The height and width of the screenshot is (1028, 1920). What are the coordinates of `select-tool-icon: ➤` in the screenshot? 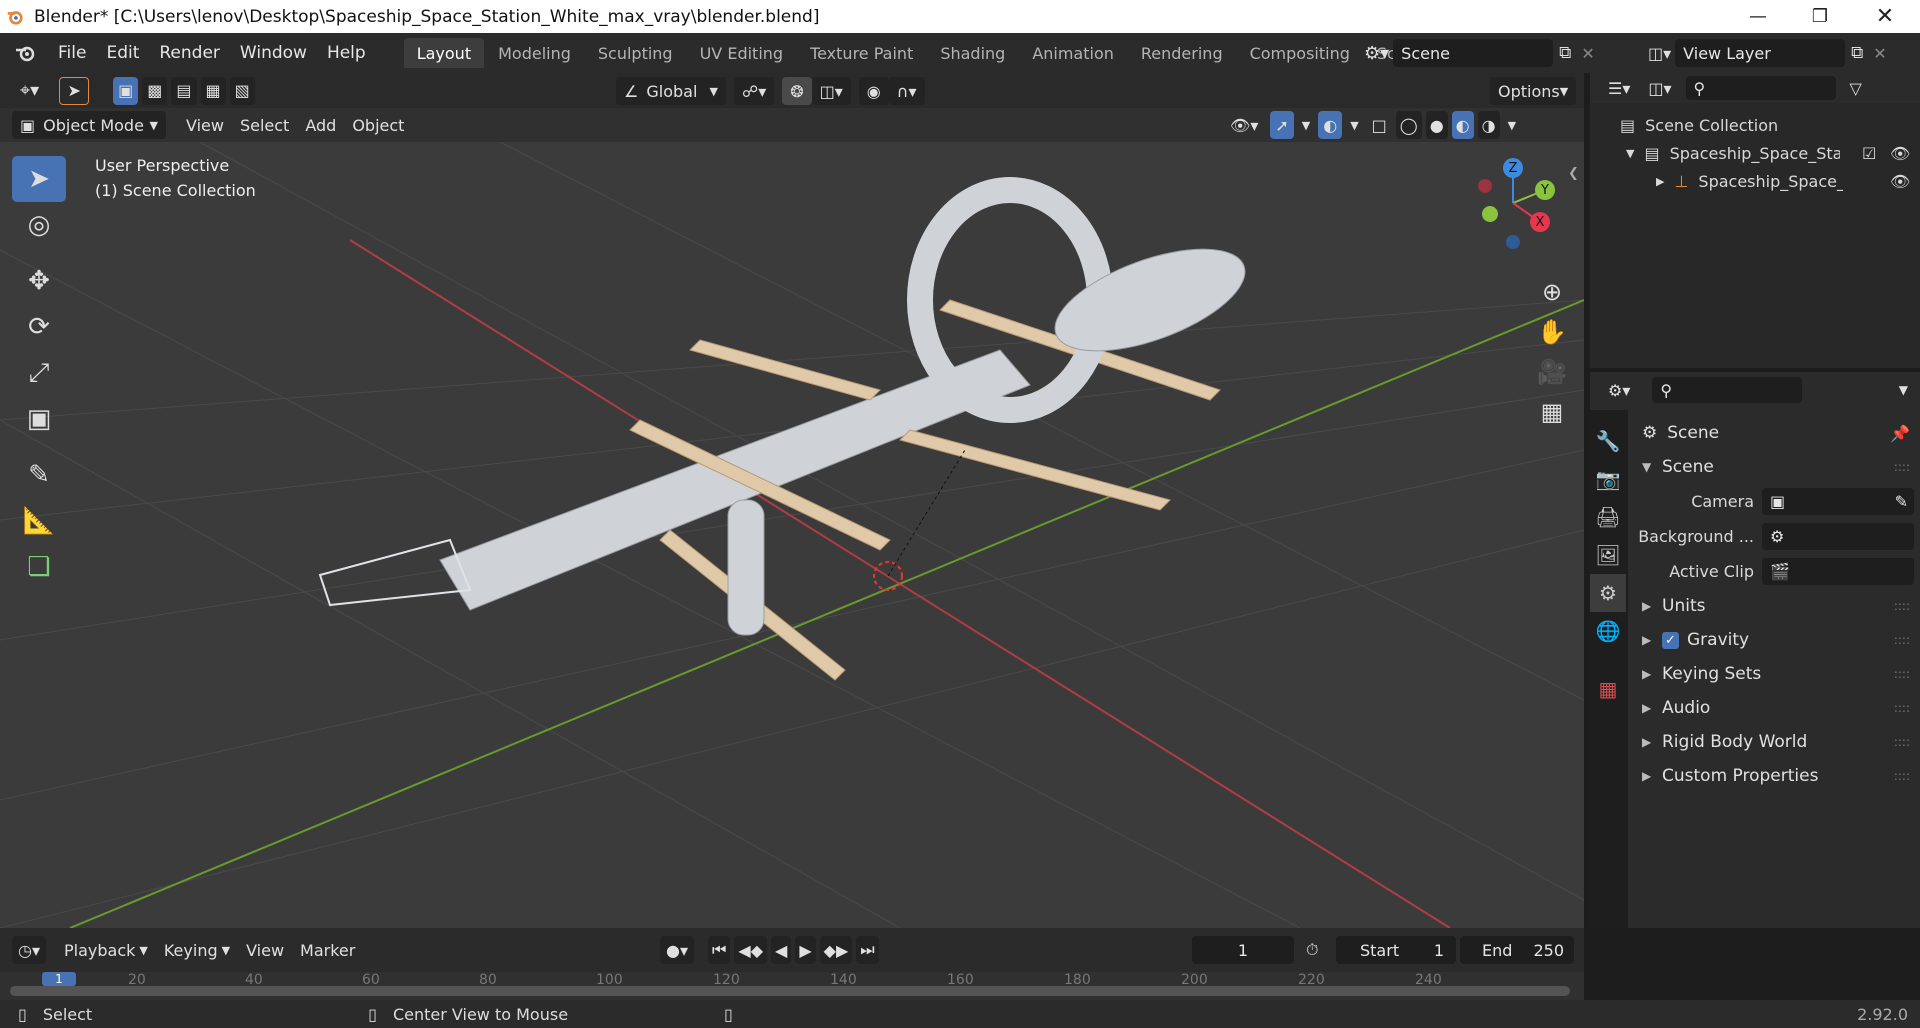 It's located at (74, 90).